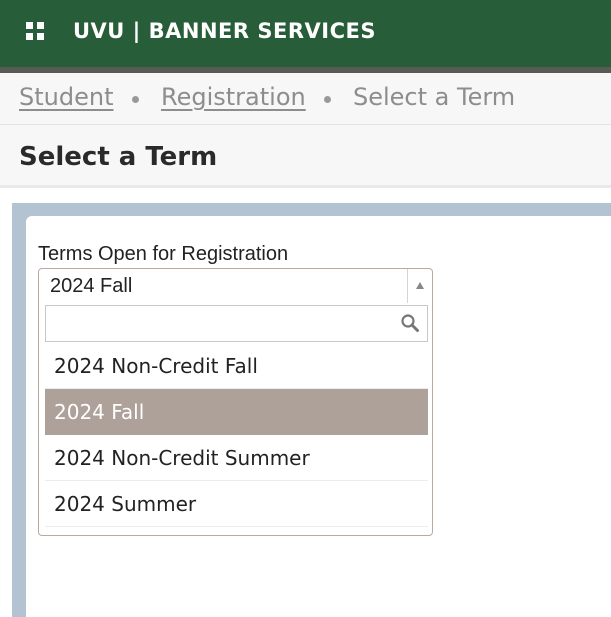 The image size is (611, 617). What do you see at coordinates (163, 254) in the screenshot?
I see `term-select-label: Terms Open for Registration` at bounding box center [163, 254].